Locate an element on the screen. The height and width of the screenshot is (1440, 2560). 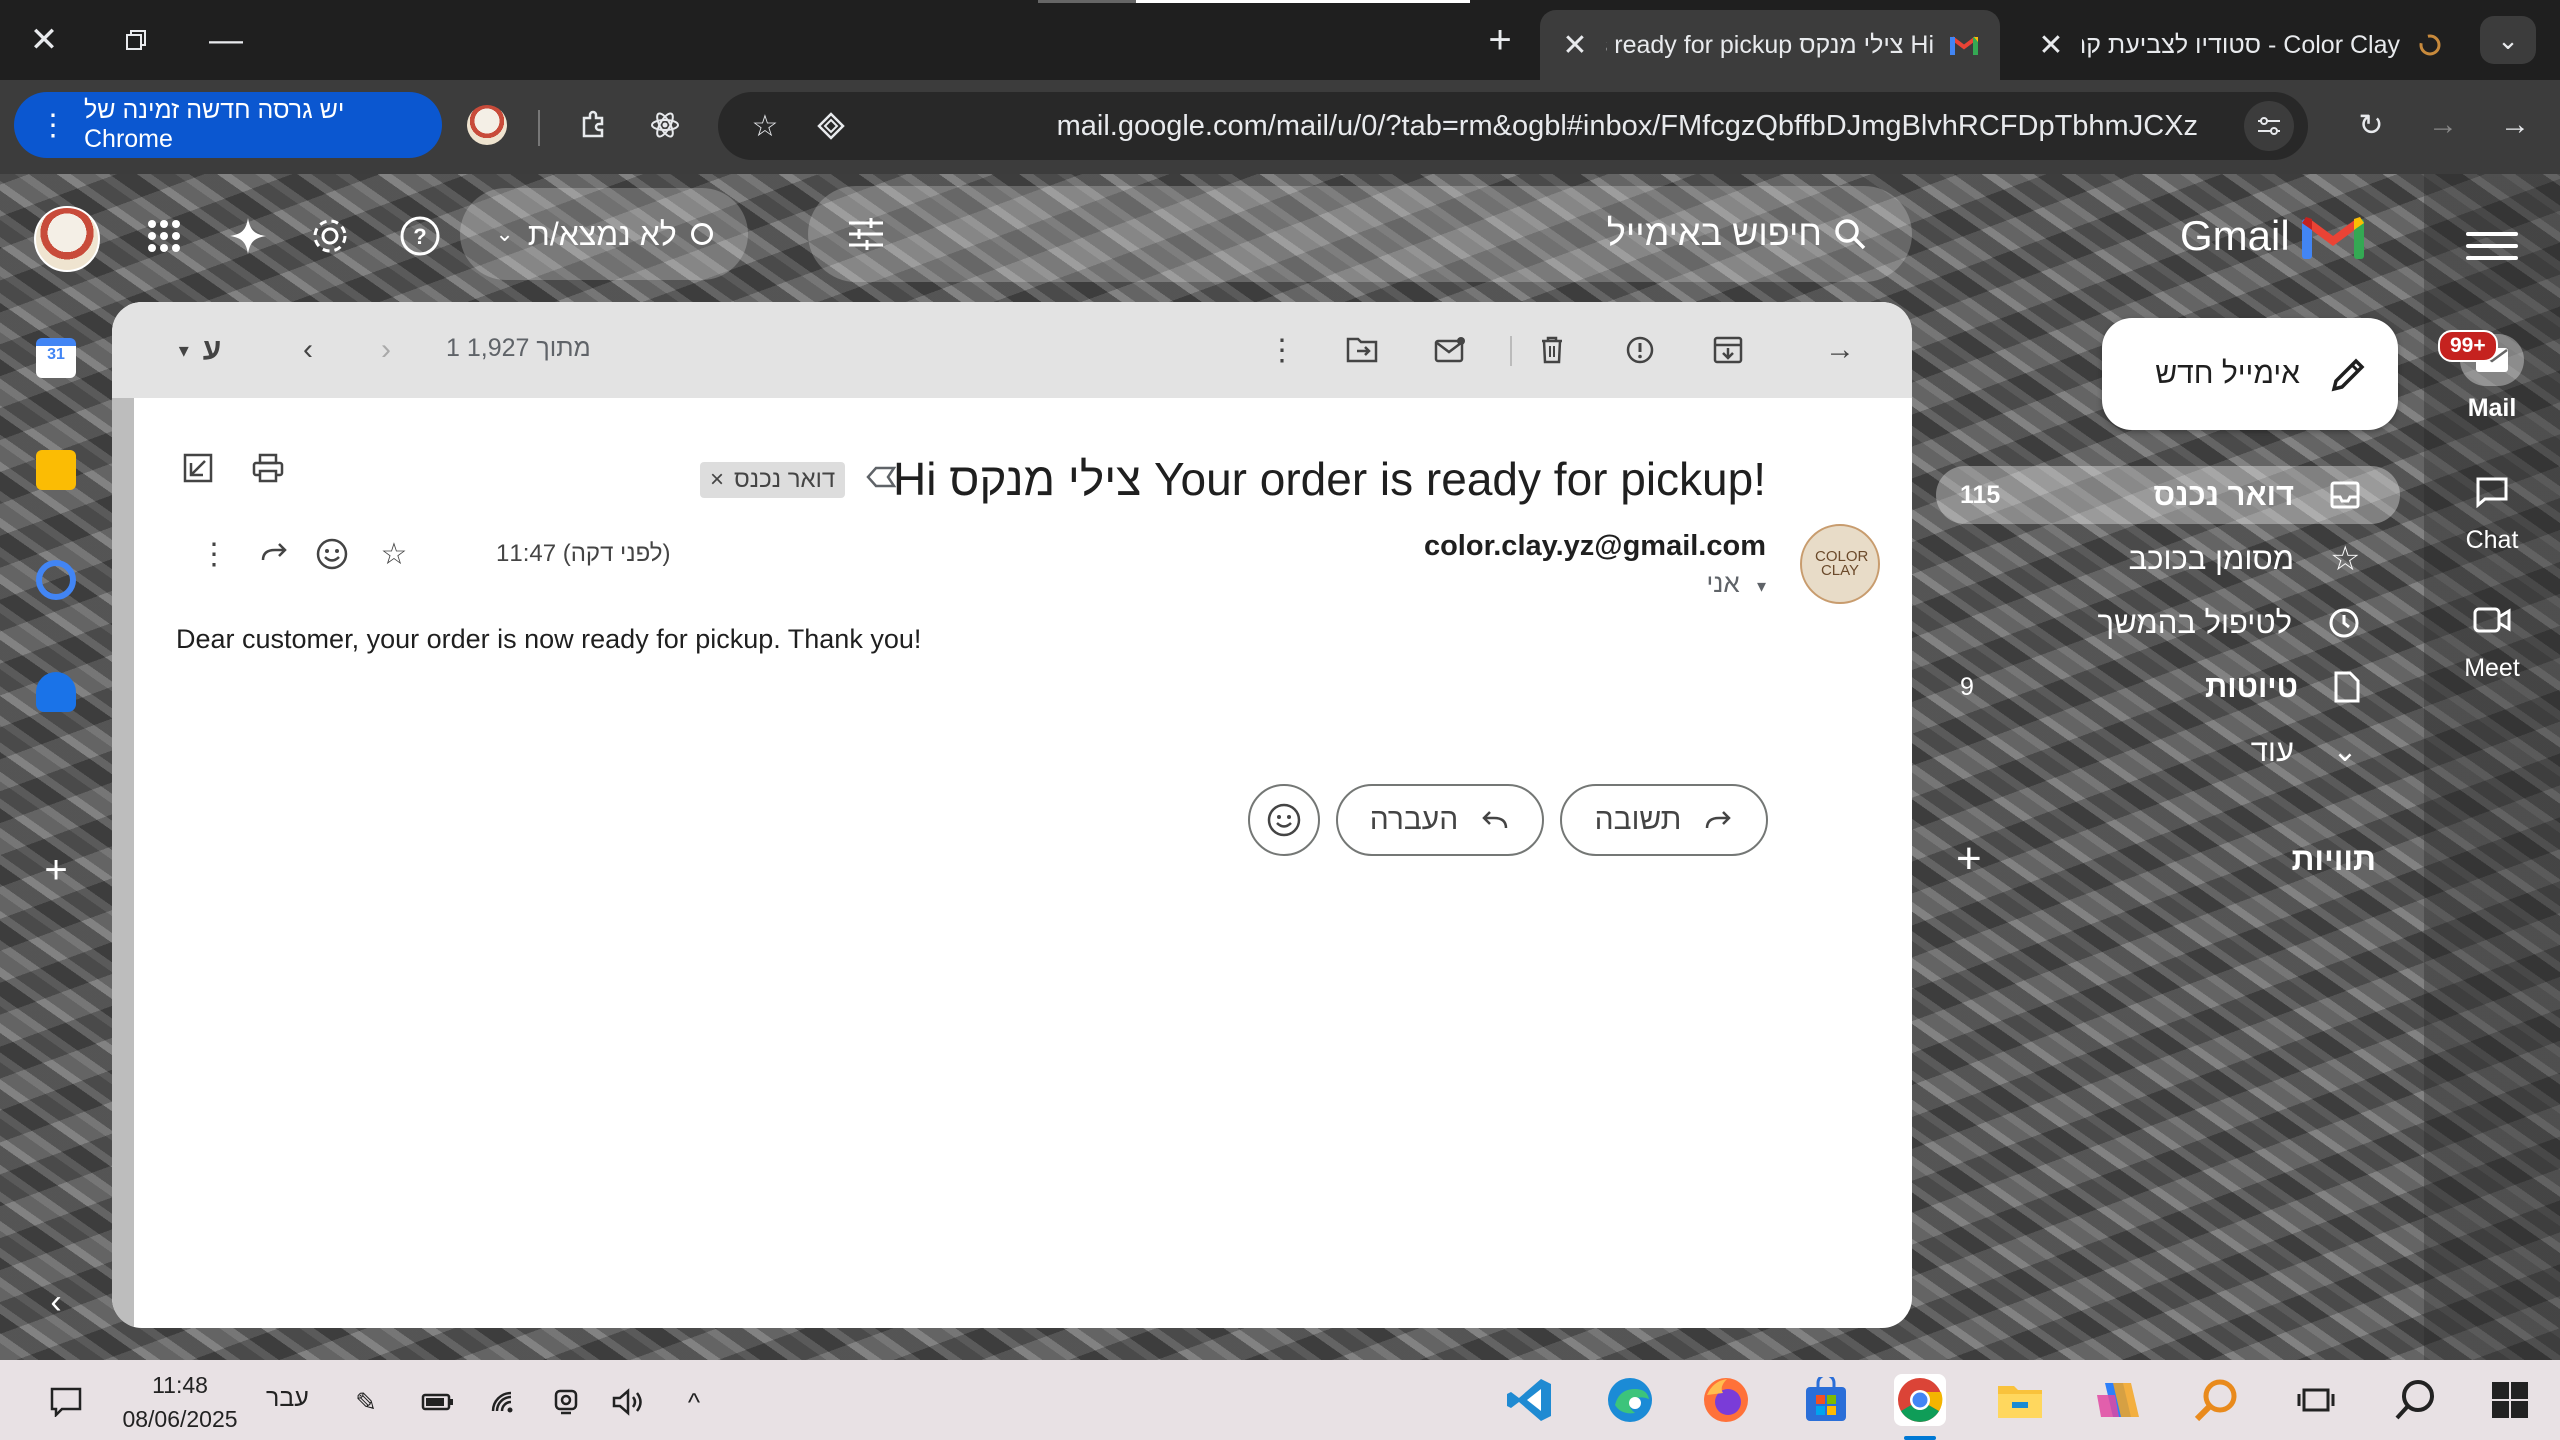
tab-color-clay: ✕ Color Clay - סטודיו לצביעת קרמיקה is located at coordinates (2241, 45).